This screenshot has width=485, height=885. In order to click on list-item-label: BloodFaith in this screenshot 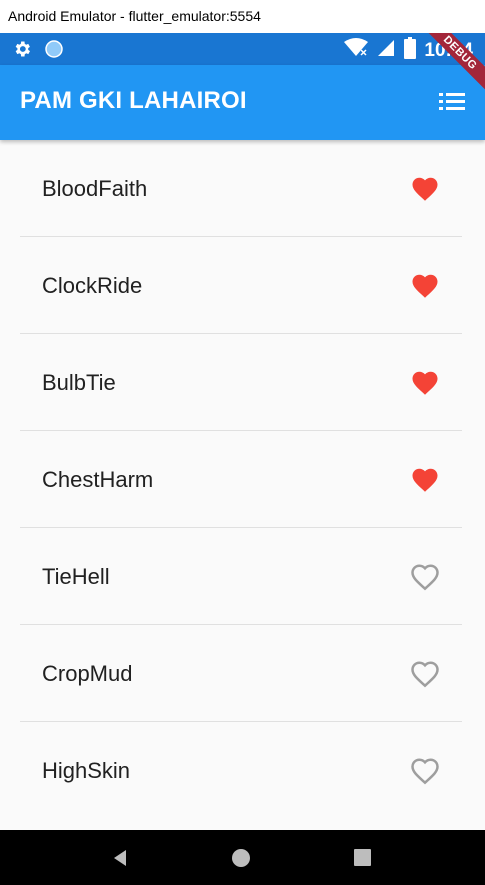, I will do `click(95, 188)`.